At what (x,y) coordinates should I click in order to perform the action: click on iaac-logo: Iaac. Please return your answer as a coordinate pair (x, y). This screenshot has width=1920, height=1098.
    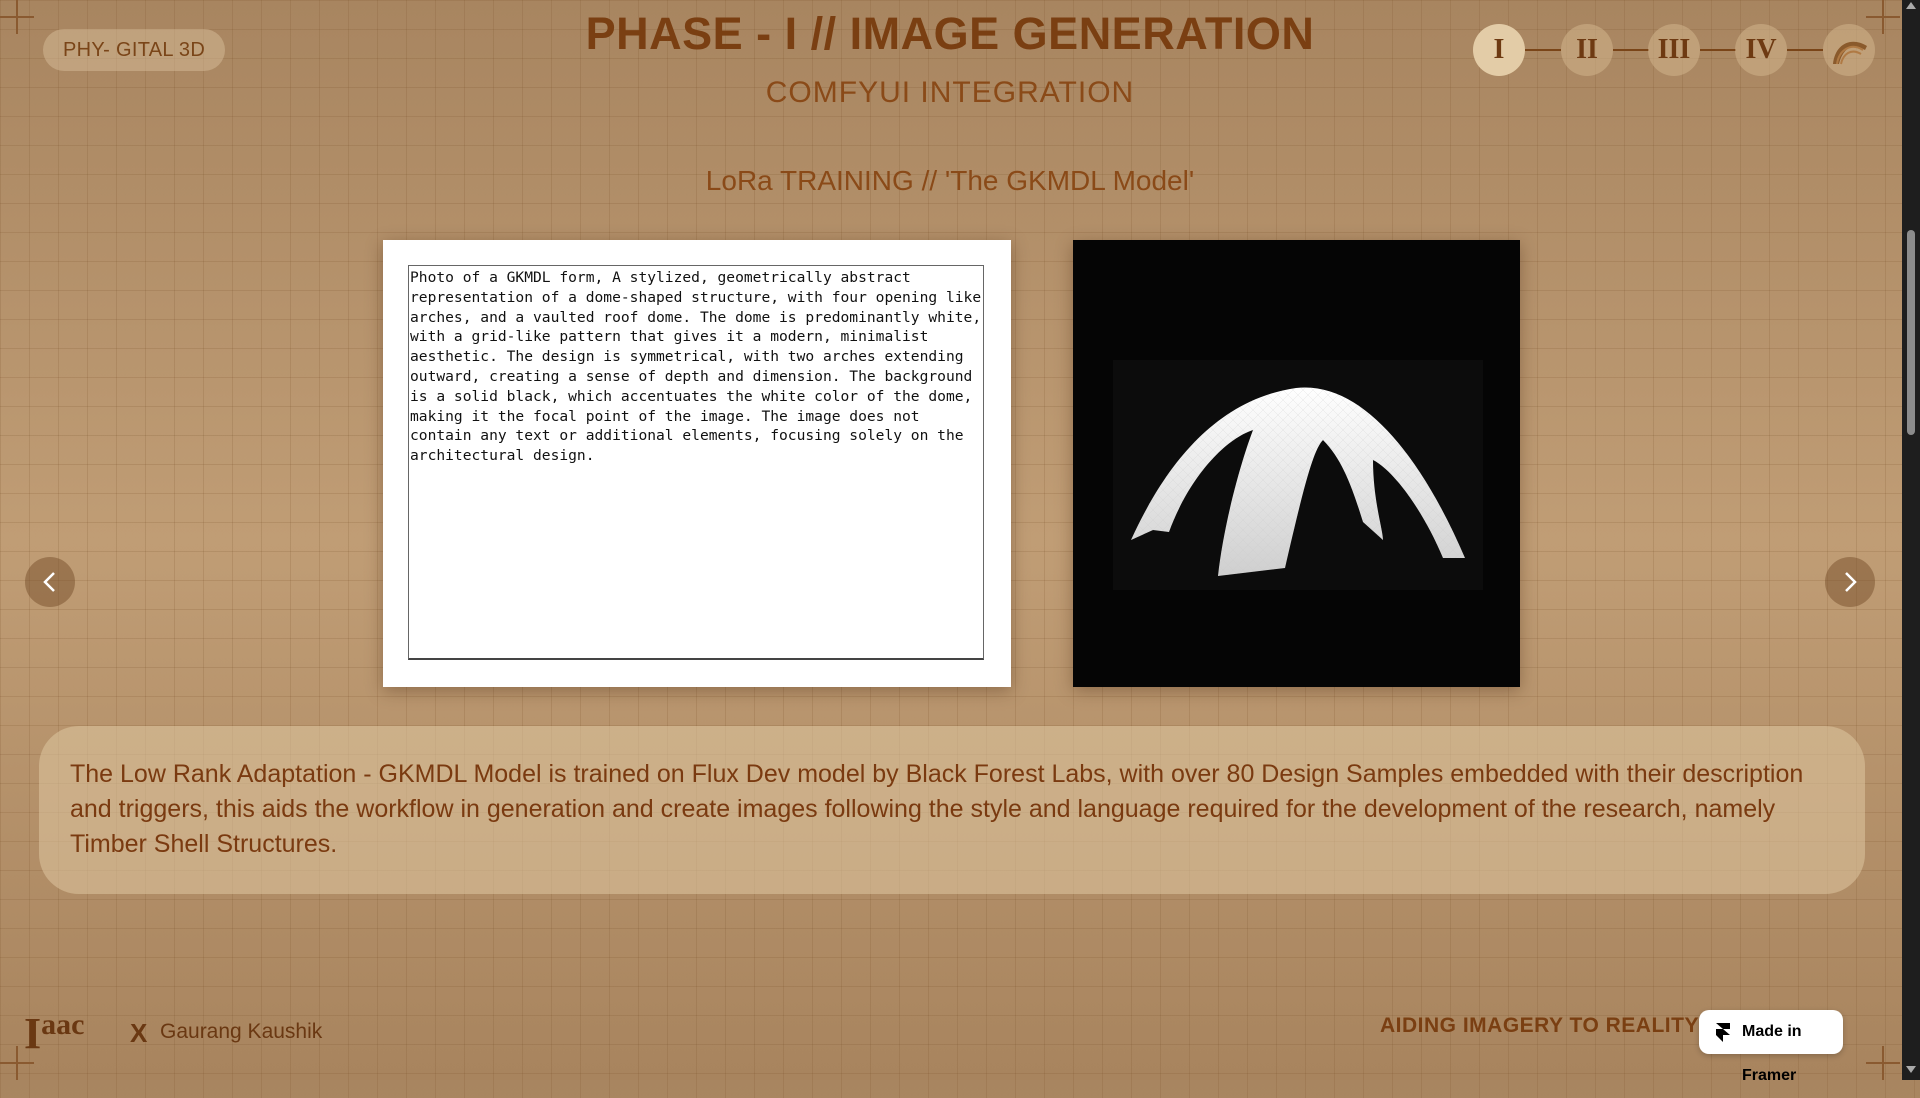
    Looking at the image, I should click on (54, 1033).